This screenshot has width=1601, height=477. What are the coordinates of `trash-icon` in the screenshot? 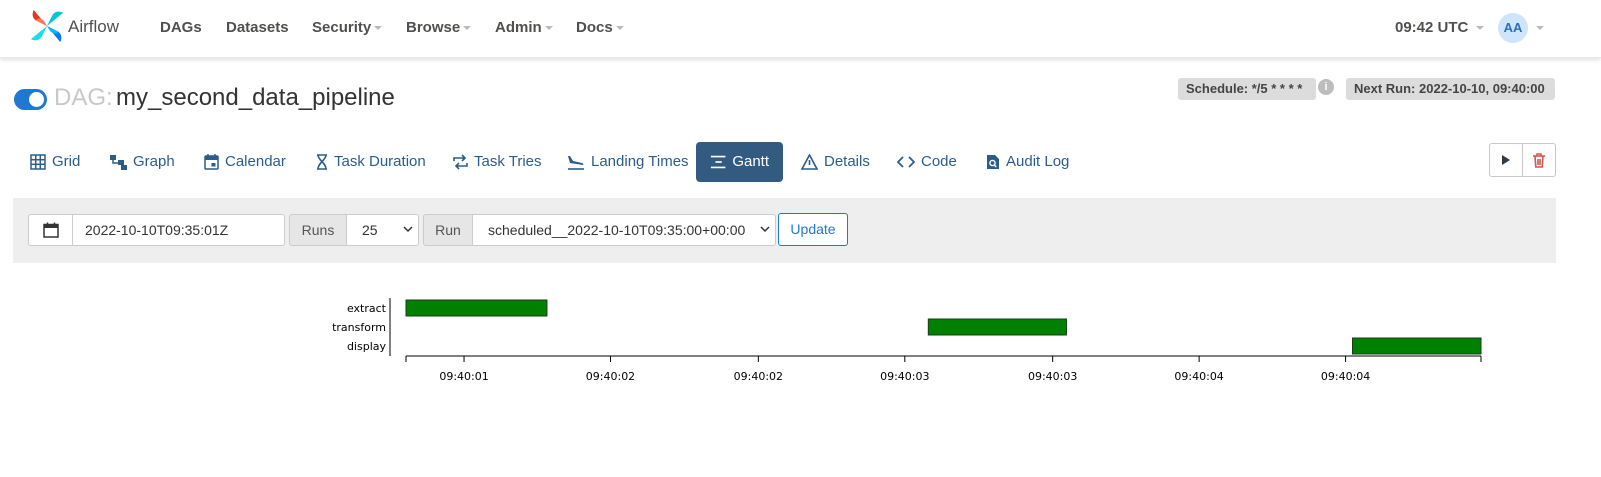 It's located at (1539, 160).